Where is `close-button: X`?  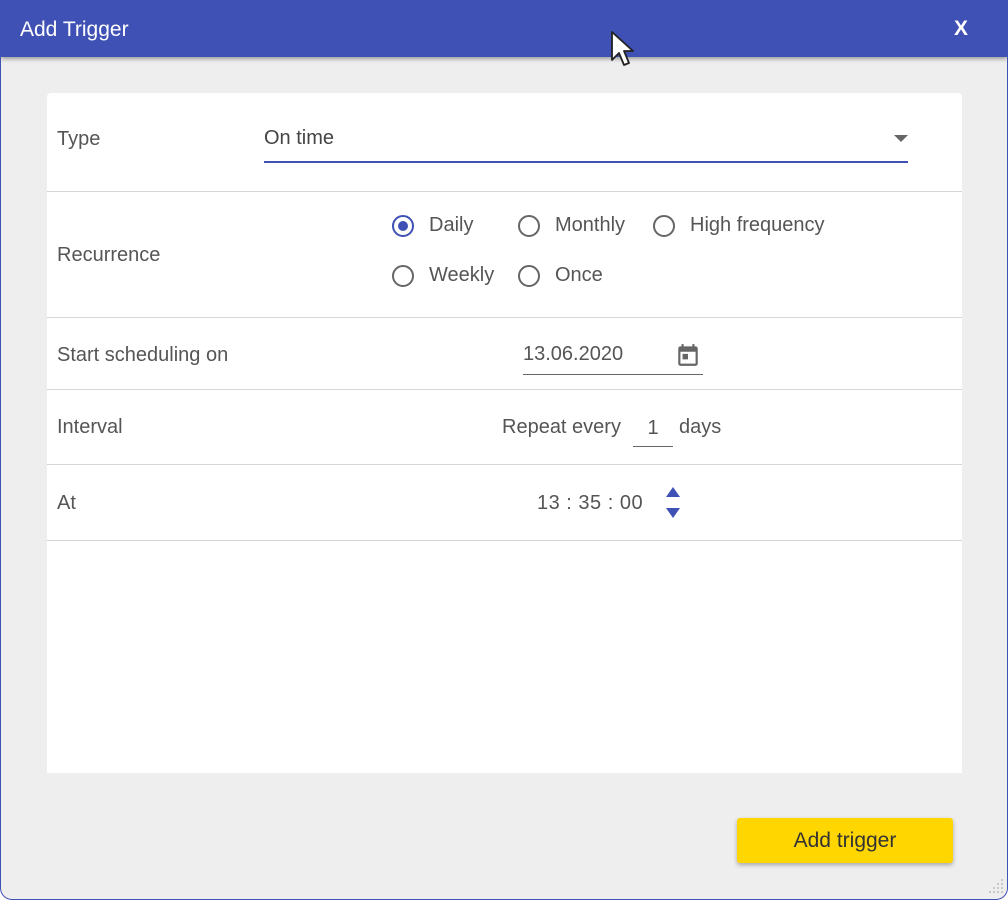 close-button: X is located at coordinates (961, 29).